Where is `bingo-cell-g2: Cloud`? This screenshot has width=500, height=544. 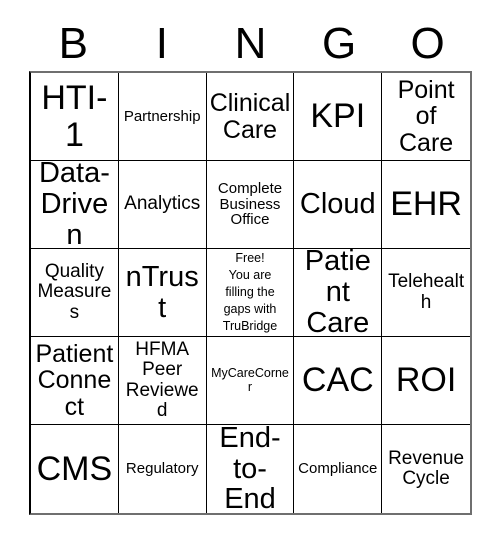 bingo-cell-g2: Cloud is located at coordinates (338, 205).